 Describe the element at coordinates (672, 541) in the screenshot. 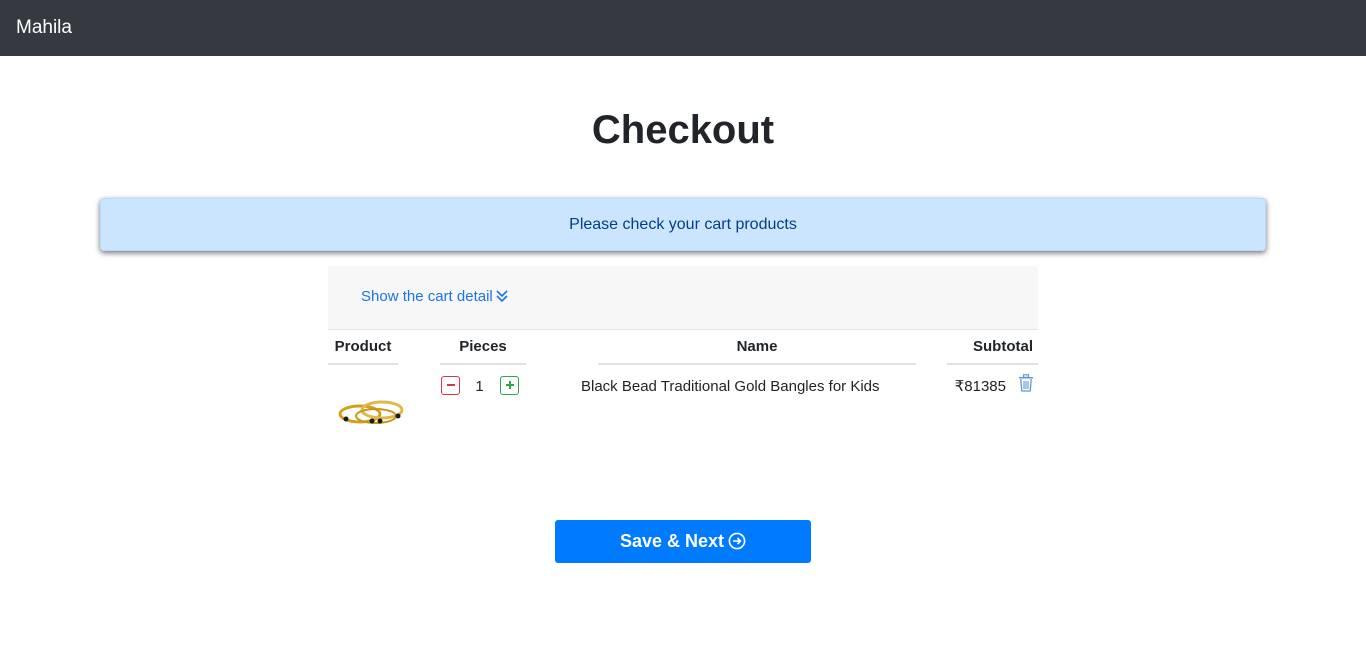

I see `save-next-label: Save & Next` at that location.